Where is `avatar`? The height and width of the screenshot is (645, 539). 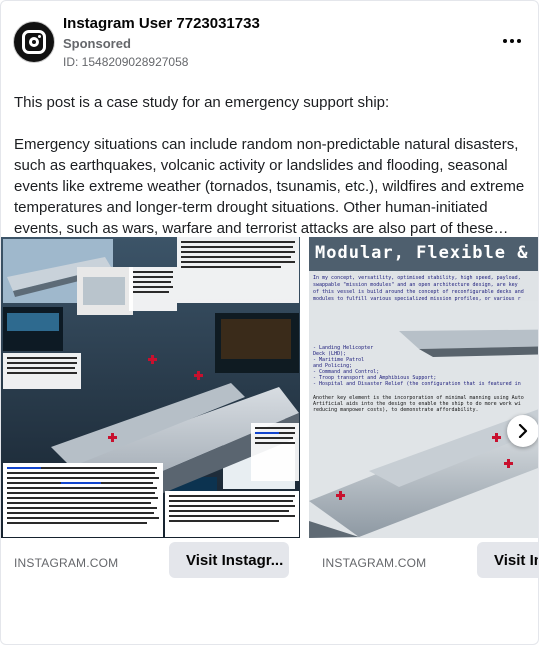
avatar is located at coordinates (34, 42).